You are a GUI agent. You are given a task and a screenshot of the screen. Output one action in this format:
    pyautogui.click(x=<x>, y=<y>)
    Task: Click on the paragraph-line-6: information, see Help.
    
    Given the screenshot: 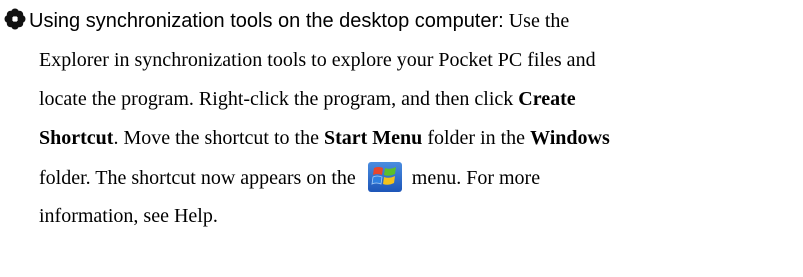 What is the action you would take?
    pyautogui.click(x=128, y=216)
    